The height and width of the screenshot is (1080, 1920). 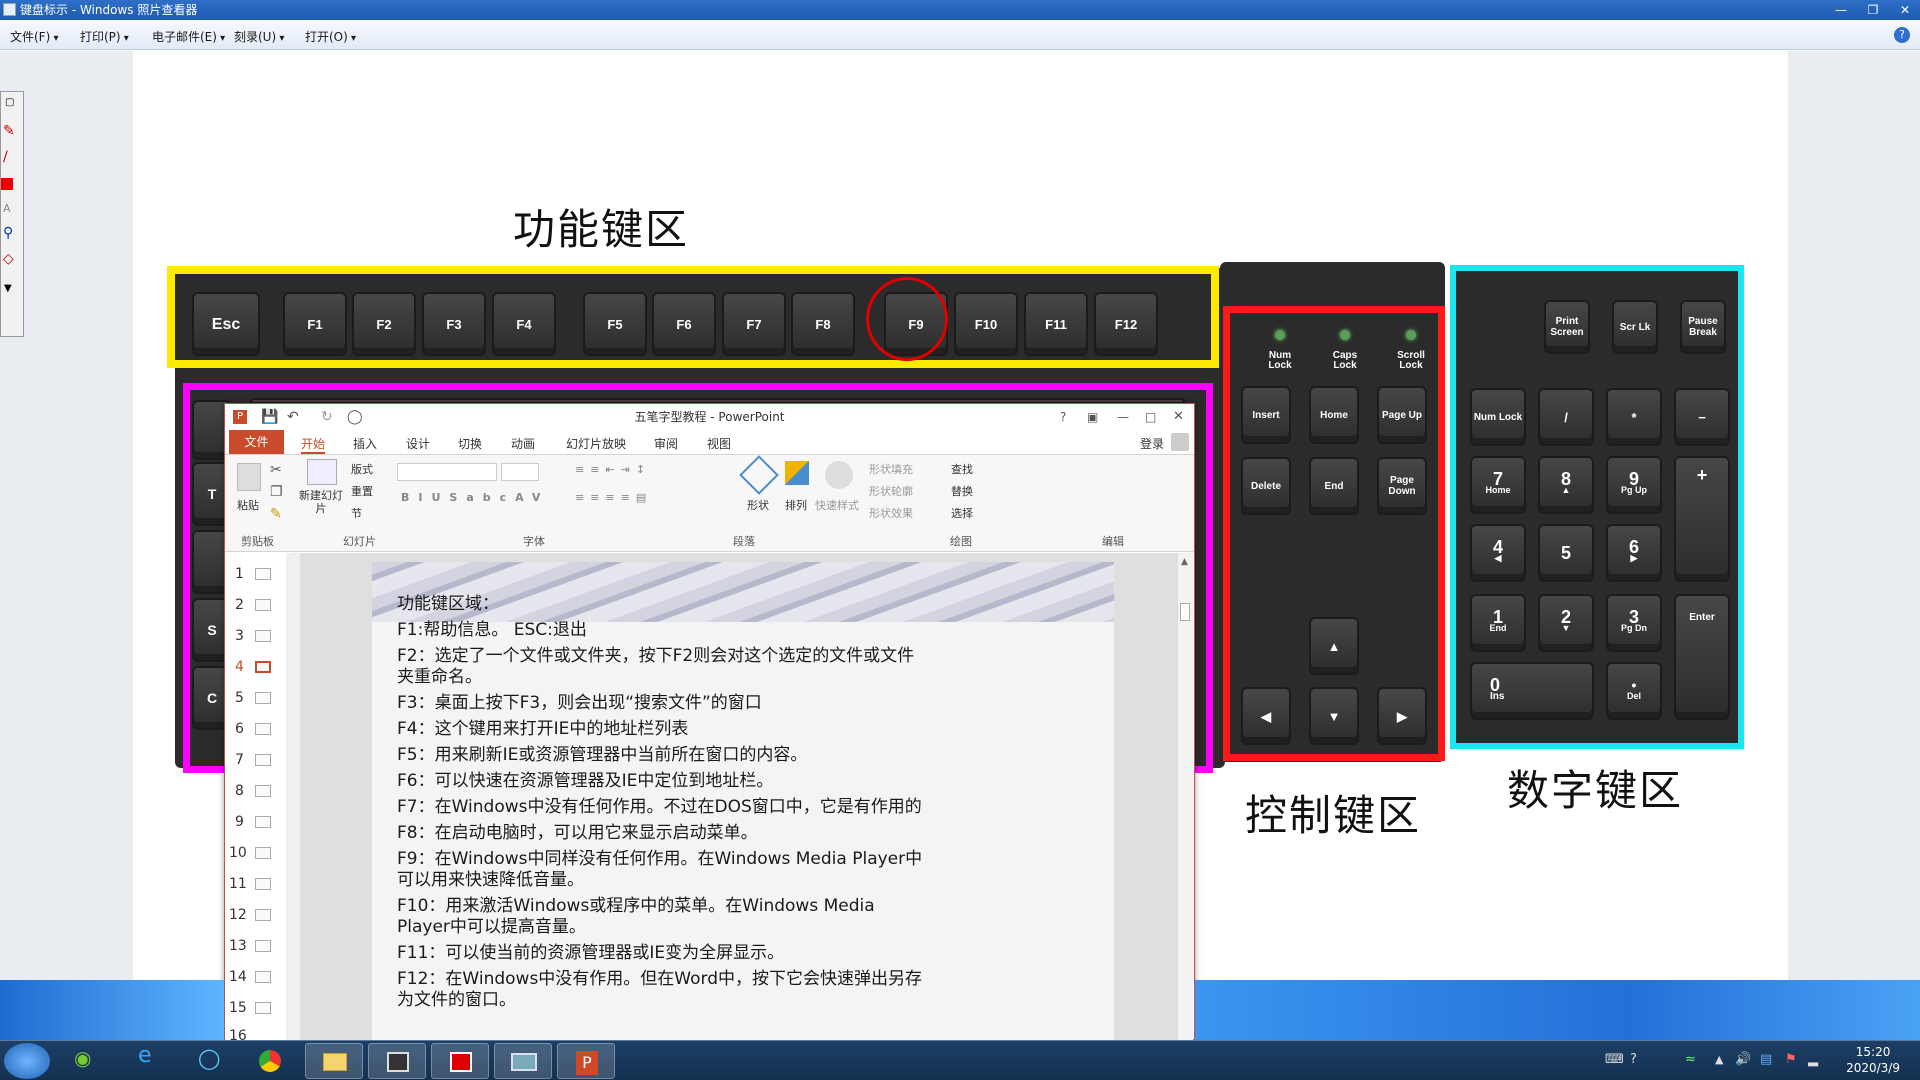 What do you see at coordinates (1873, 1060) in the screenshot?
I see `system-clock: 15:20 2020/3/9` at bounding box center [1873, 1060].